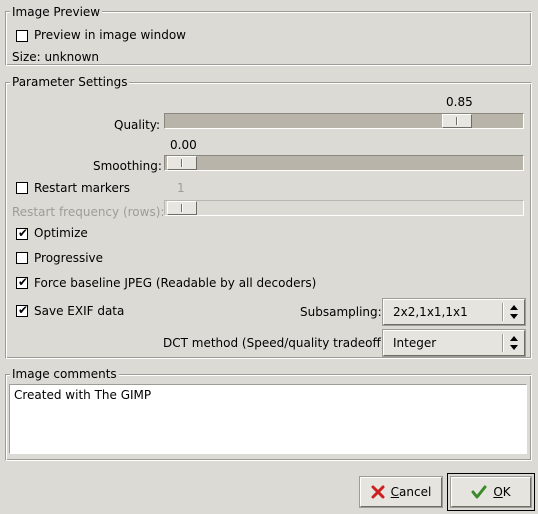 This screenshot has height=514, width=538. I want to click on image-preview-title: Image Preview, so click(56, 12).